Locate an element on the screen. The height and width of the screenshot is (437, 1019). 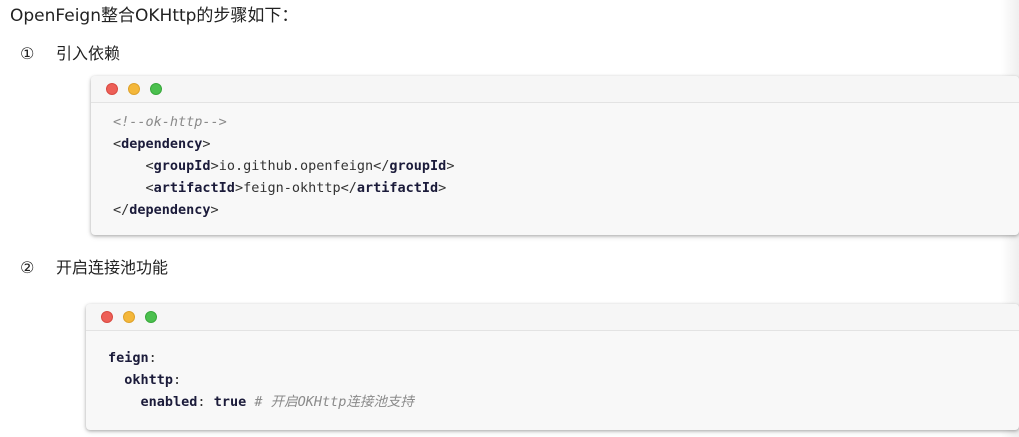
step-2: ② 开启连接池功能 is located at coordinates (94, 268).